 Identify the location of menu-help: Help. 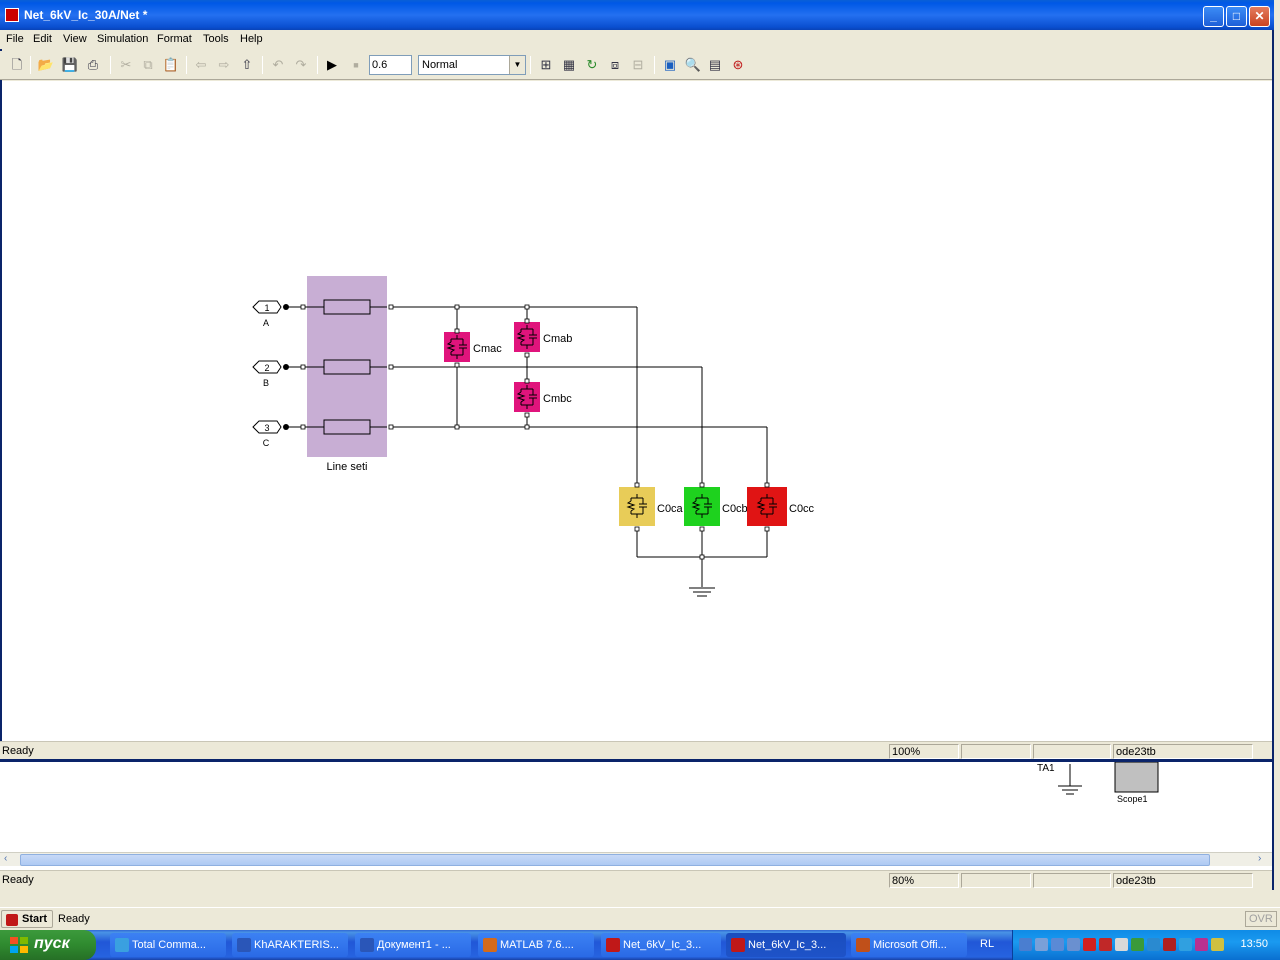
(251, 39).